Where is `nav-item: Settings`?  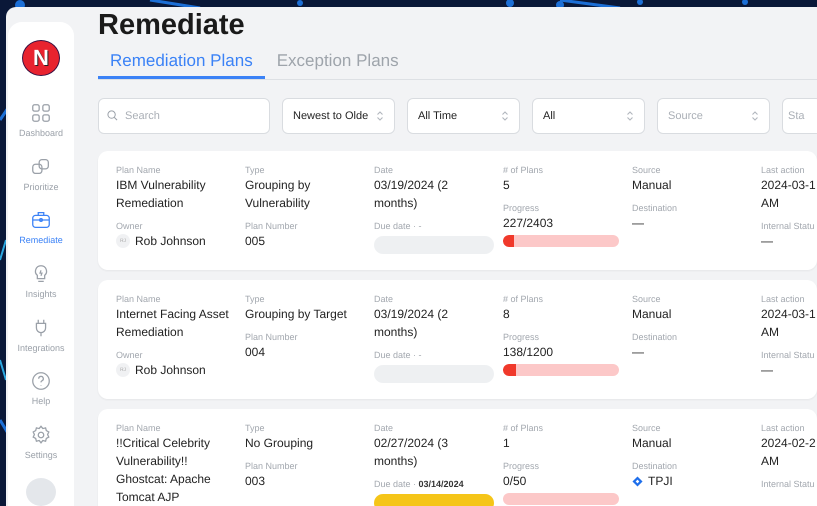
nav-item: Settings is located at coordinates (41, 451).